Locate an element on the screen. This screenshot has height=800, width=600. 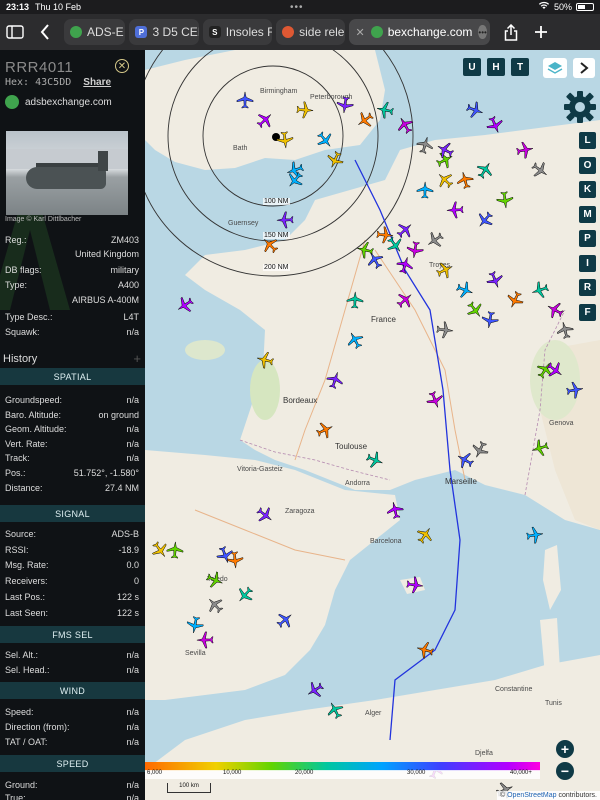
map-toggle-i-button: I is located at coordinates (587, 263).